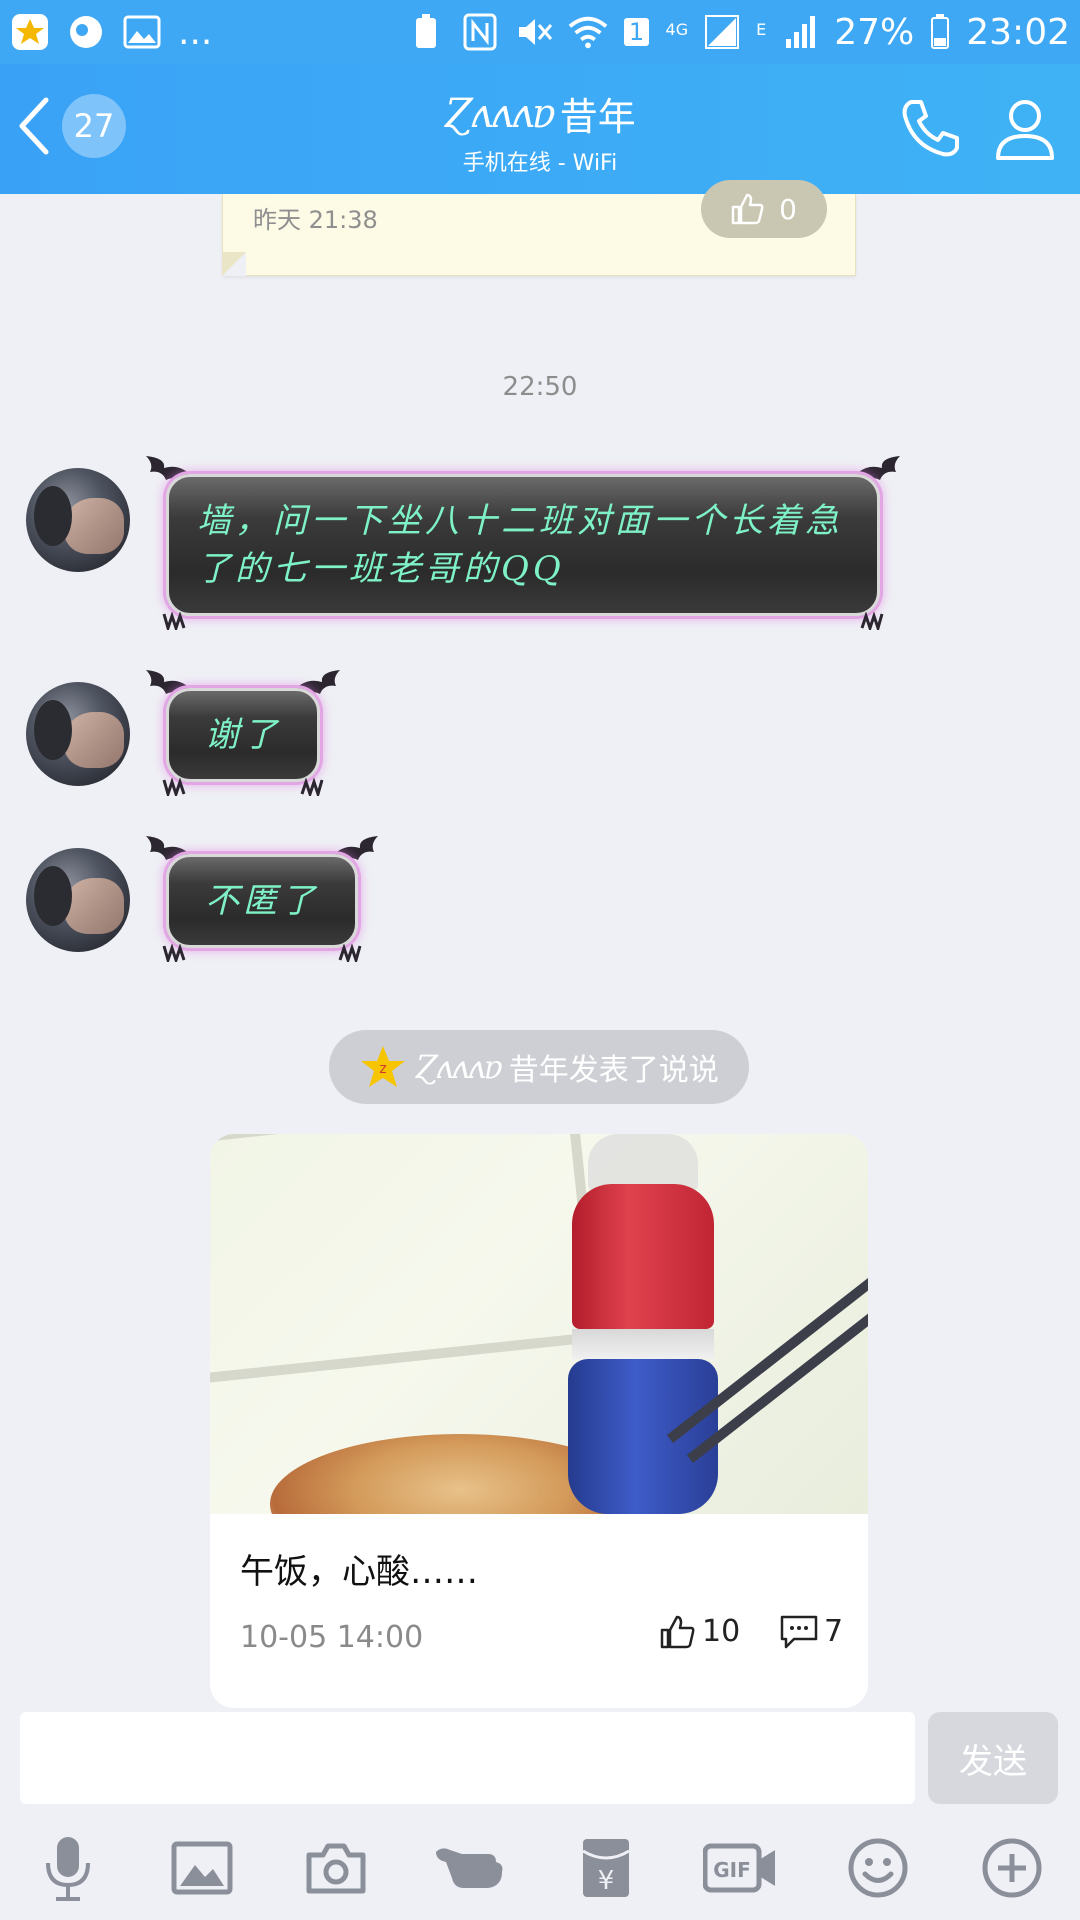 This screenshot has width=1080, height=1920. I want to click on send-button: 发送, so click(993, 1758).